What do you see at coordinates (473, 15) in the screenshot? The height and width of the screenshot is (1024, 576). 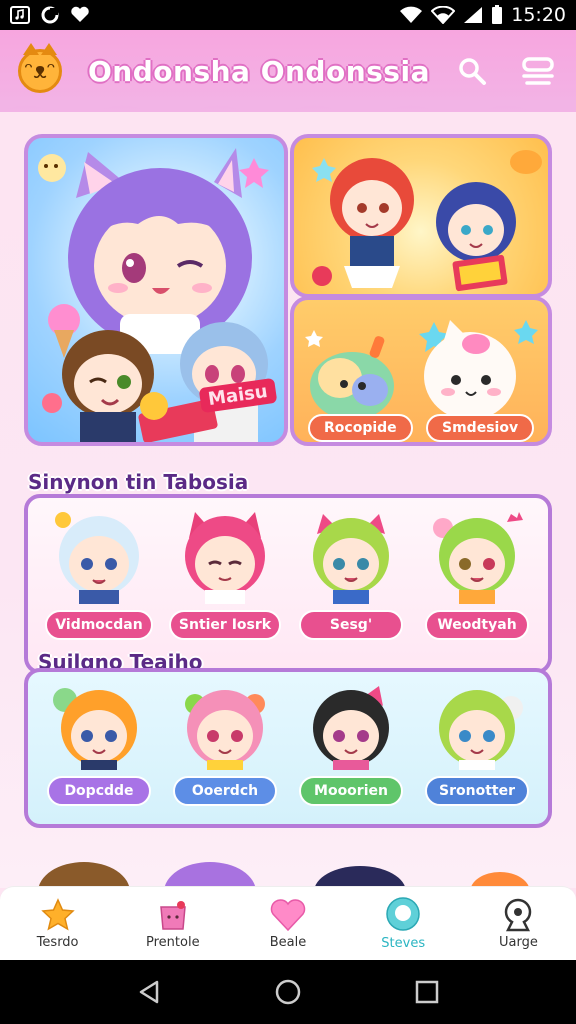 I see `signal-icon` at bounding box center [473, 15].